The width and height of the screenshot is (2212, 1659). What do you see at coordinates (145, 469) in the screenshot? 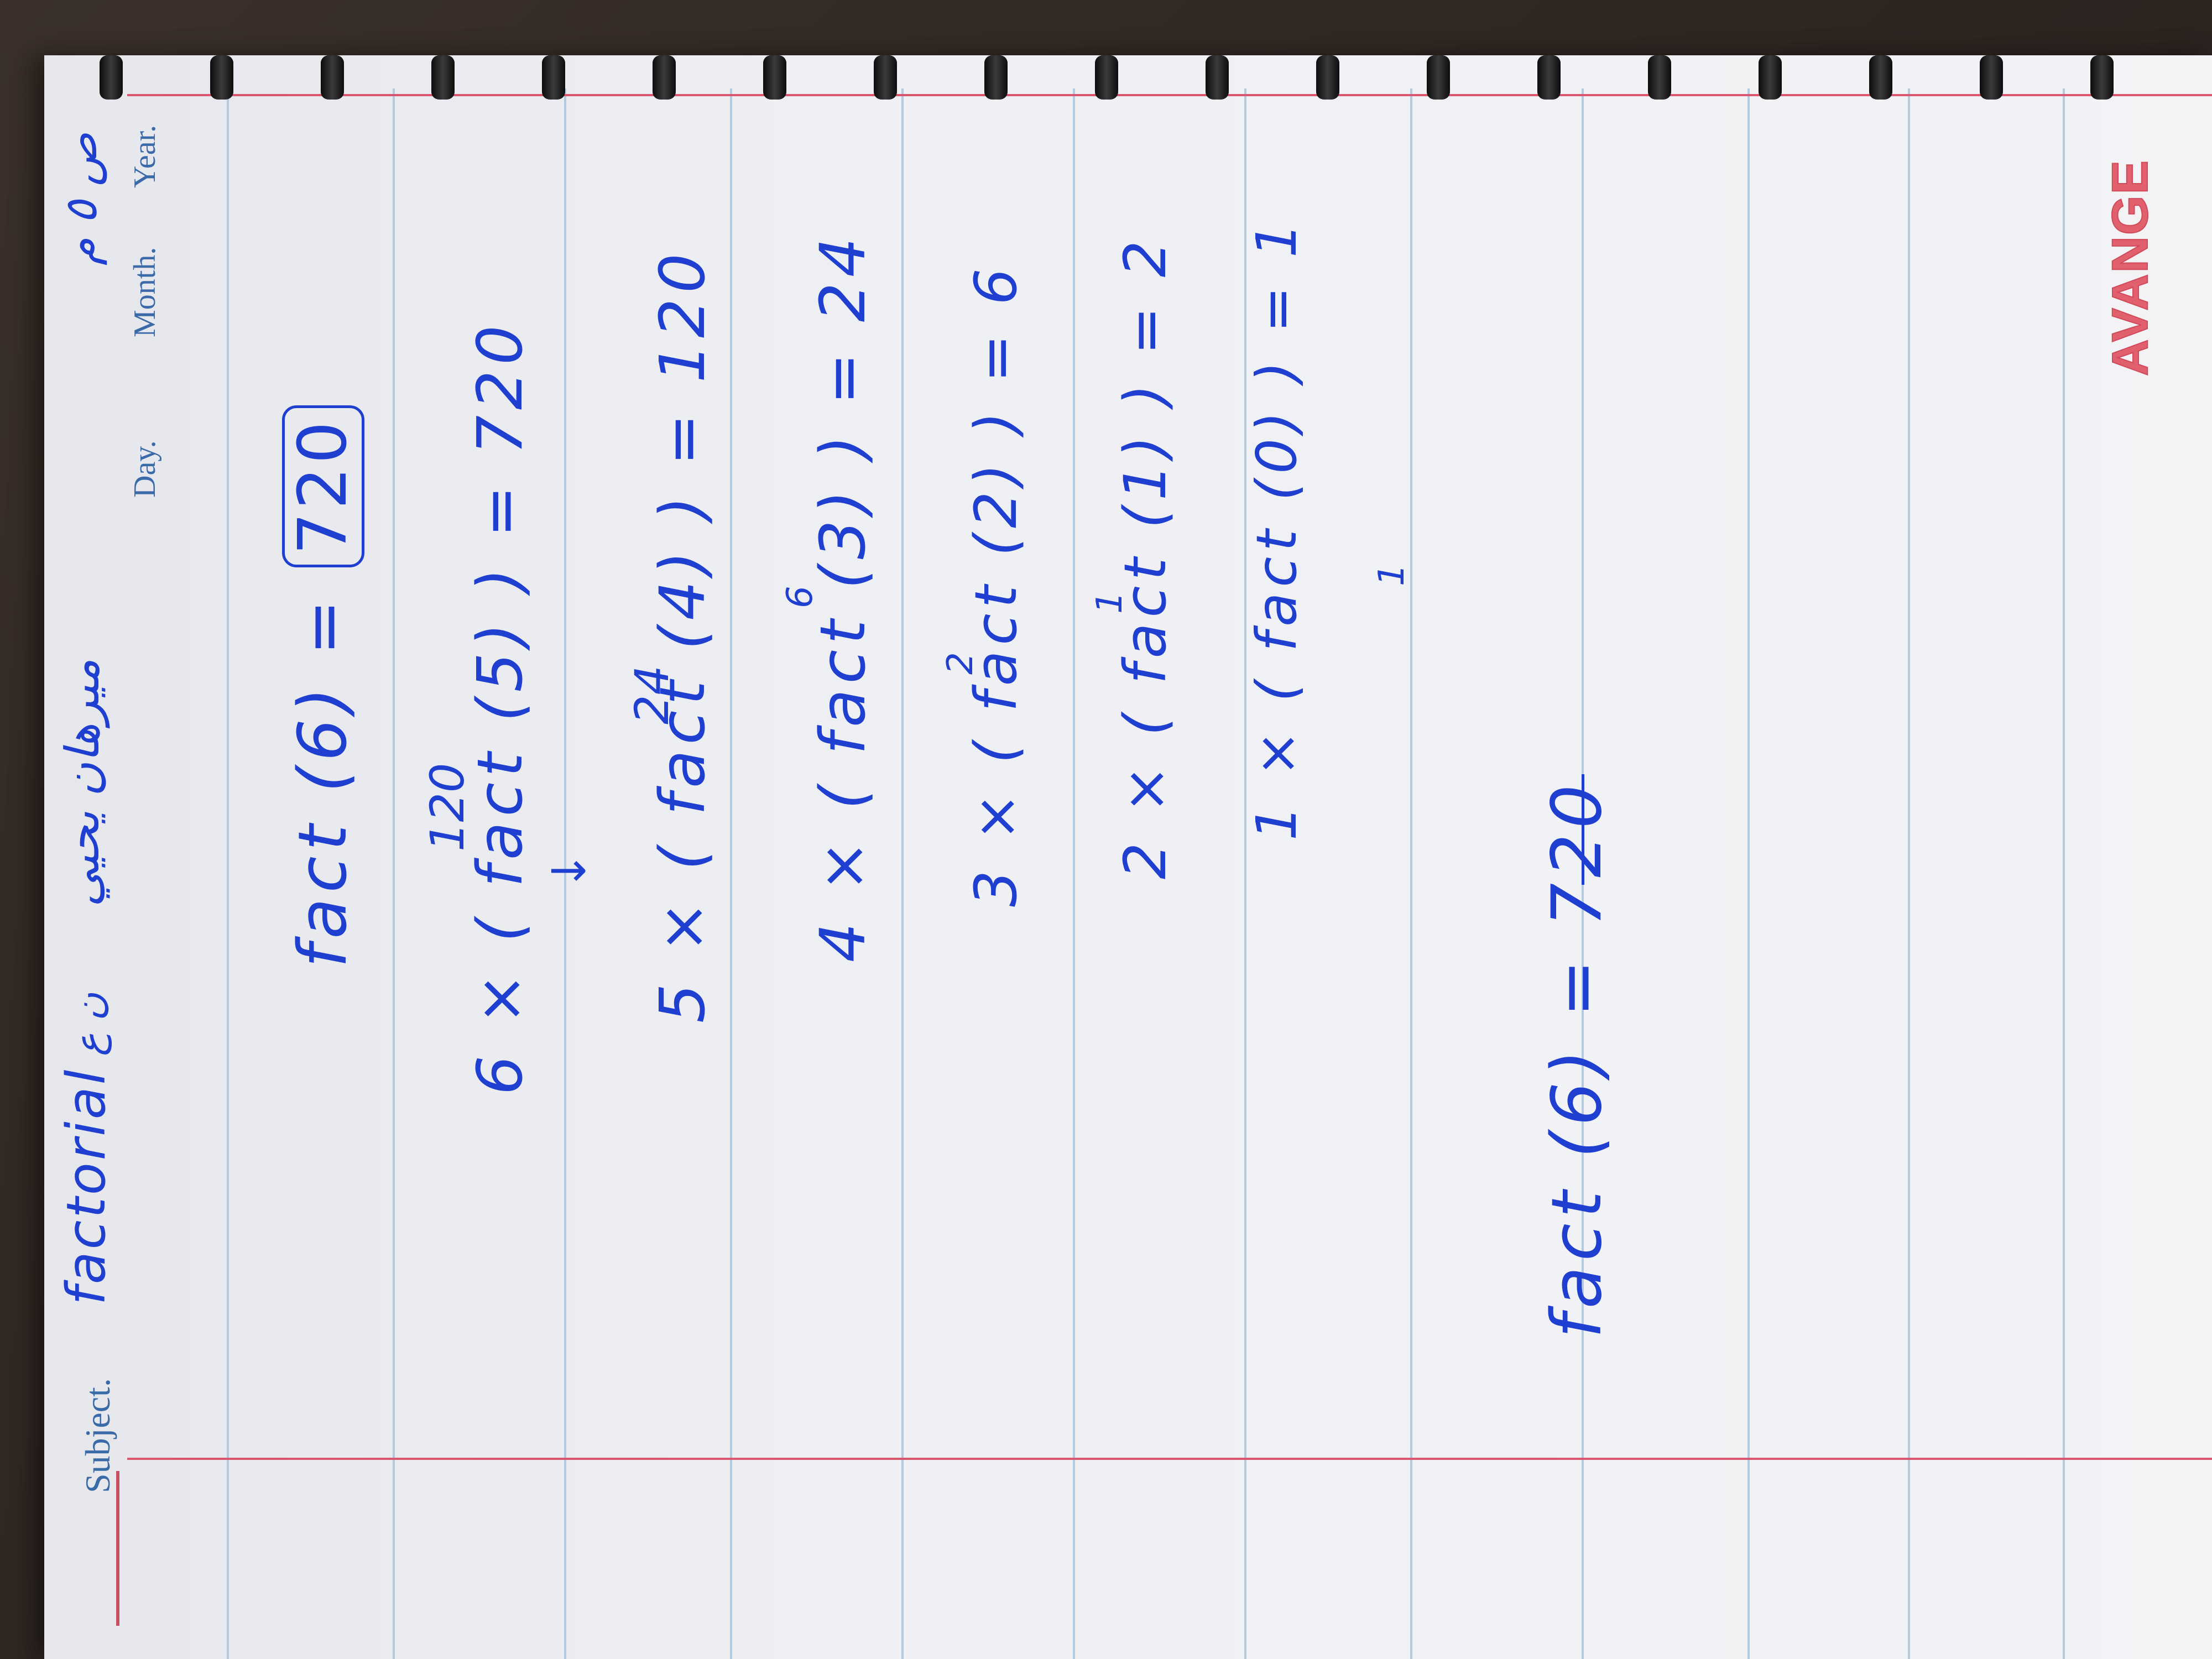
I see `day-label: Day.` at bounding box center [145, 469].